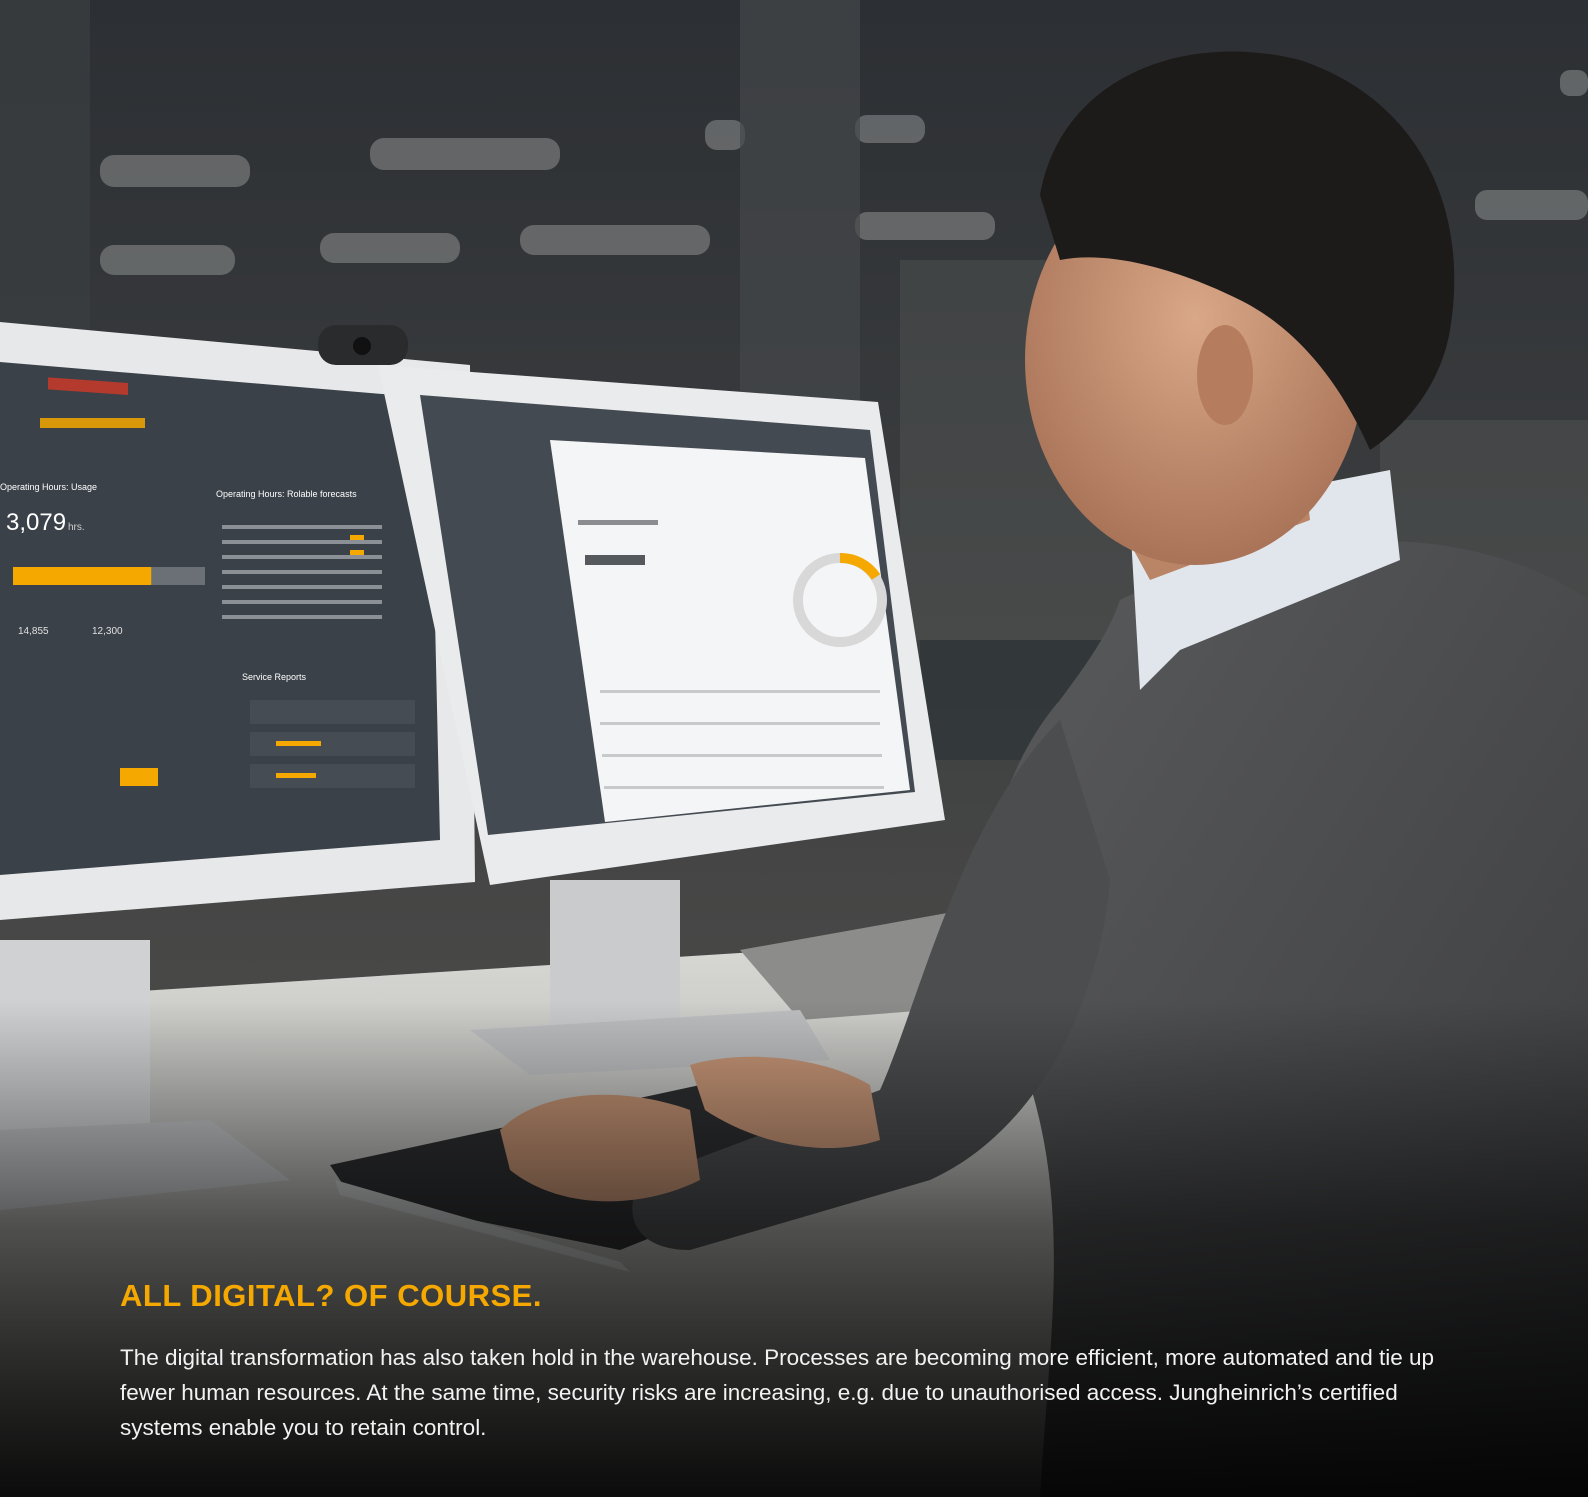 Image resolution: width=1588 pixels, height=1497 pixels. I want to click on left-screen-button, so click(139, 777).